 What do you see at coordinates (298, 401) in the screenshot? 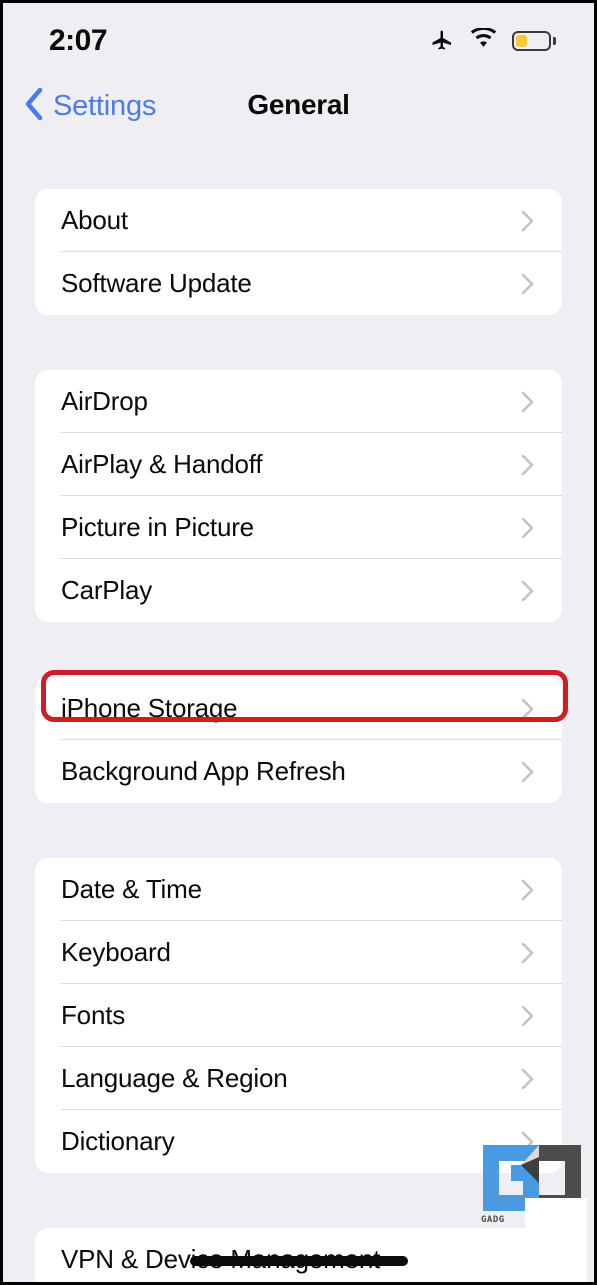
I see `list-item-airdrop: AirDrop` at bounding box center [298, 401].